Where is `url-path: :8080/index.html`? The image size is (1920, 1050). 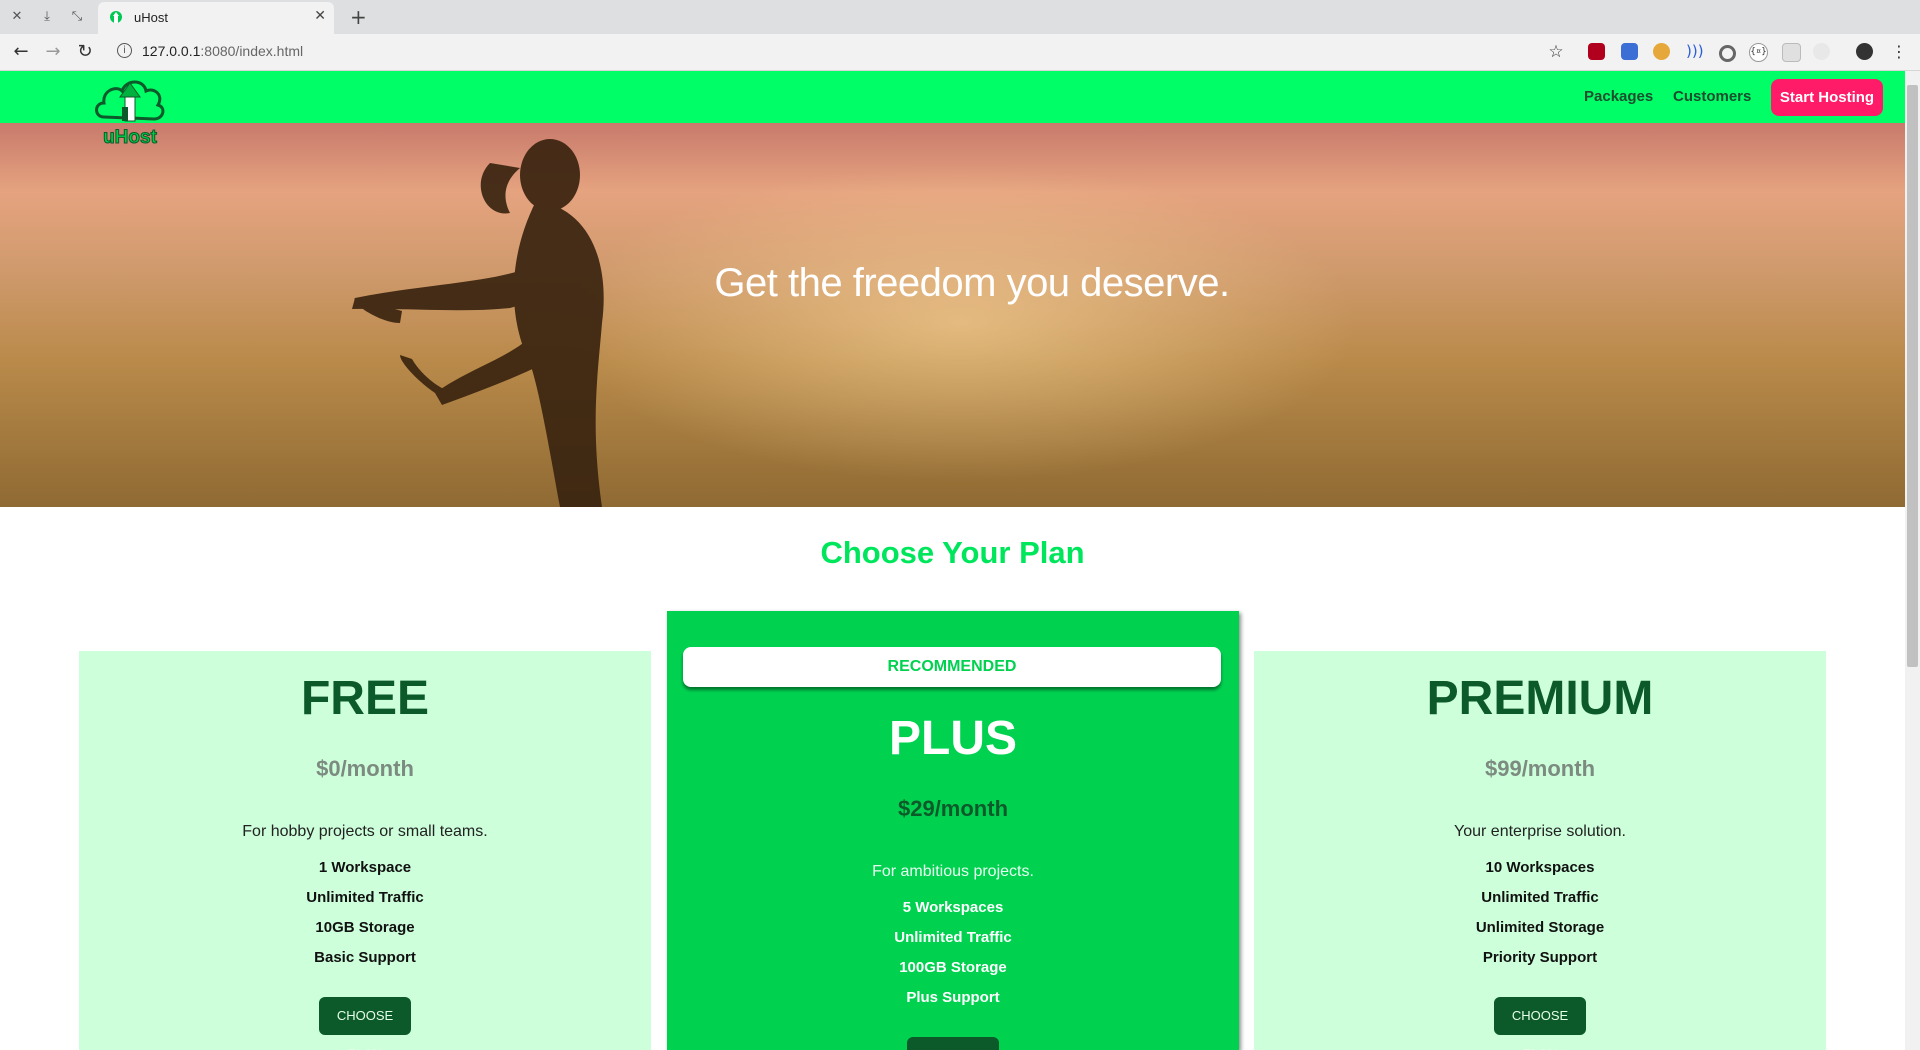
url-path: :8080/index.html is located at coordinates (252, 51).